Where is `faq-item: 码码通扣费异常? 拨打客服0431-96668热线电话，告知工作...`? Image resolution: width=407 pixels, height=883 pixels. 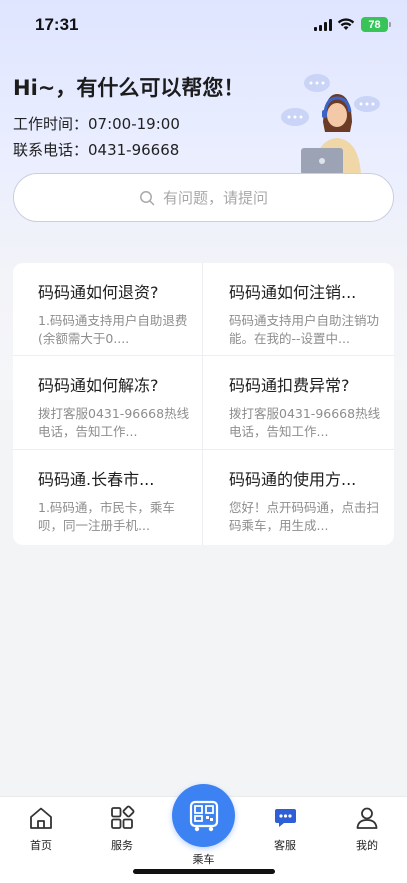
faq-item: 码码通扣费异常? 拨打客服0431-96668热线电话，告知工作... is located at coordinates (298, 403).